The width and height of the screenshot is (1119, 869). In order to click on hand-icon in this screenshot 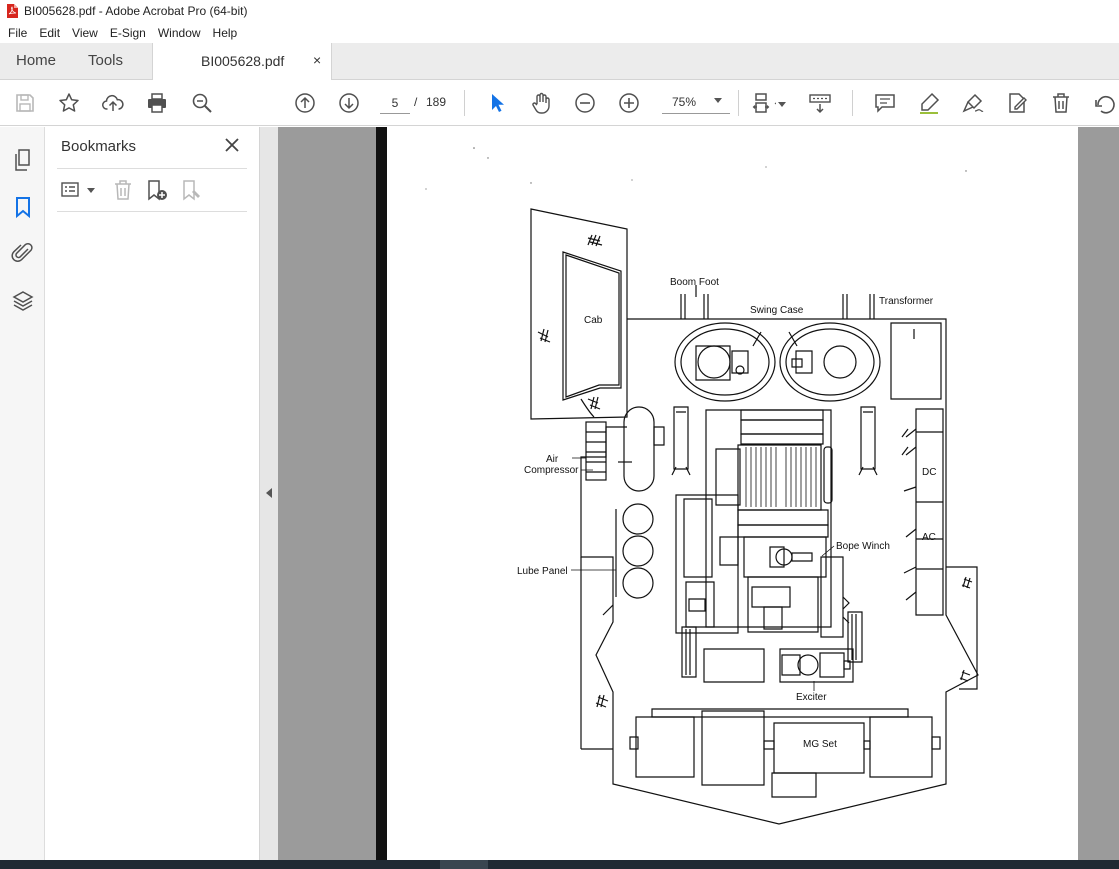, I will do `click(541, 103)`.